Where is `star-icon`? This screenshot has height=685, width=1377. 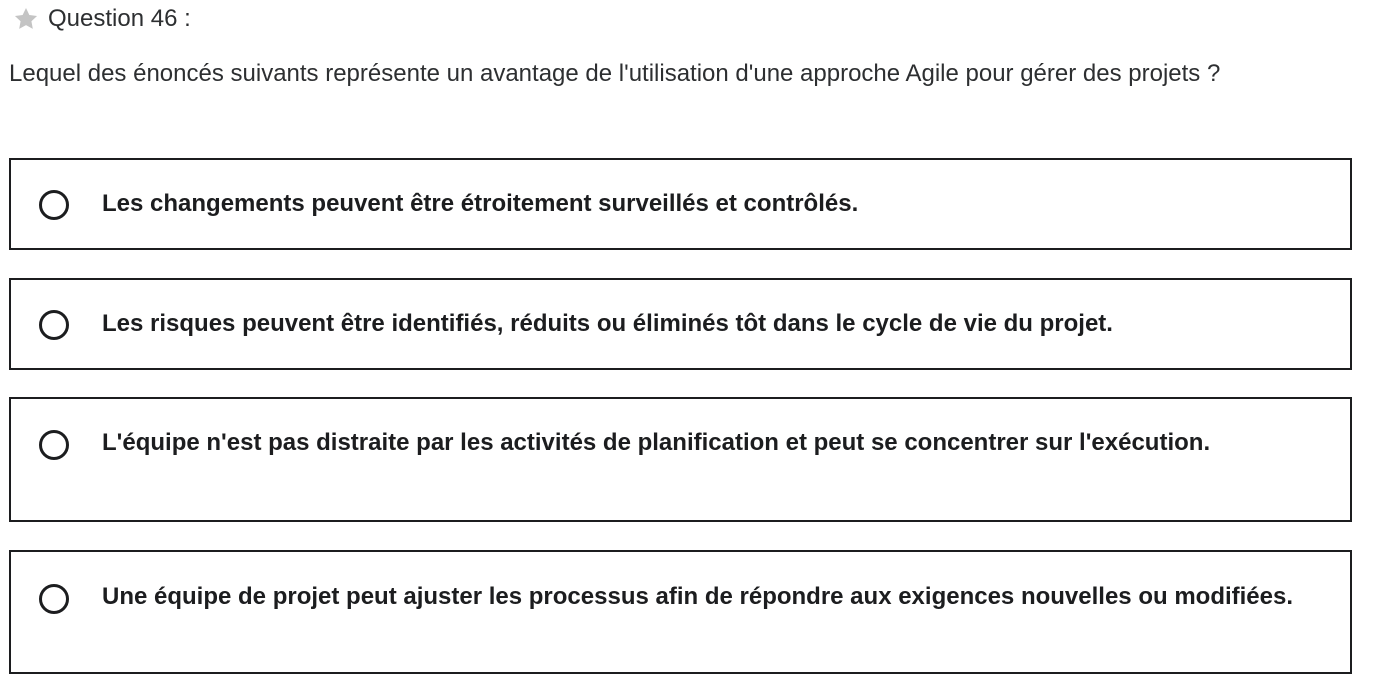
star-icon is located at coordinates (26, 19).